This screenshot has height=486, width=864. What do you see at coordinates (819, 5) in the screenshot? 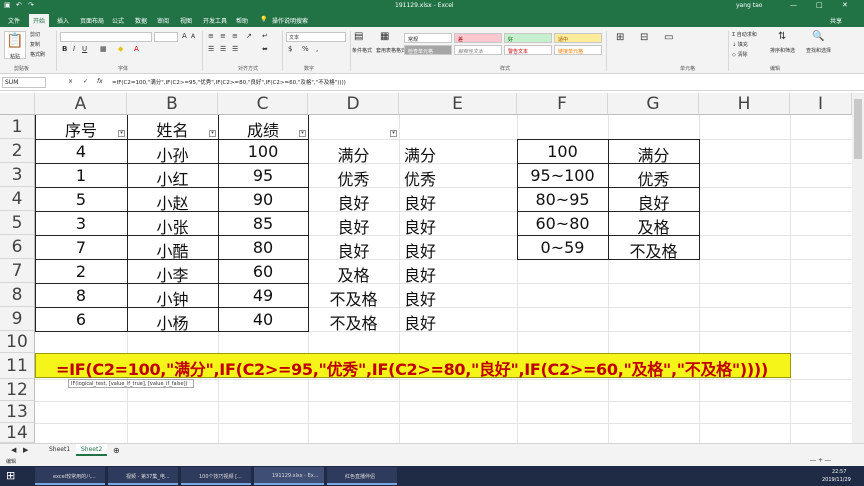
I see `maximize-icon: □` at bounding box center [819, 5].